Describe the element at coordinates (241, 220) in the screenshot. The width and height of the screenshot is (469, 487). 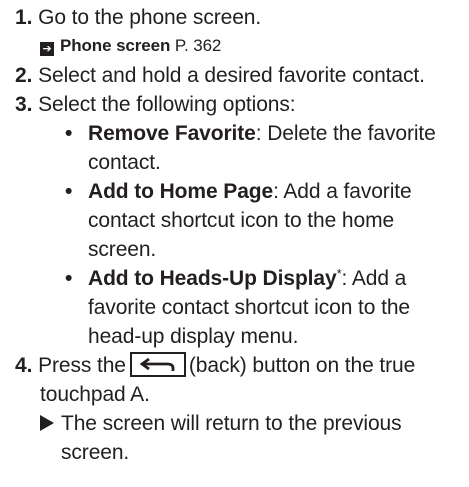
I see `option-desc-line: contact shortcut icon to the home` at that location.